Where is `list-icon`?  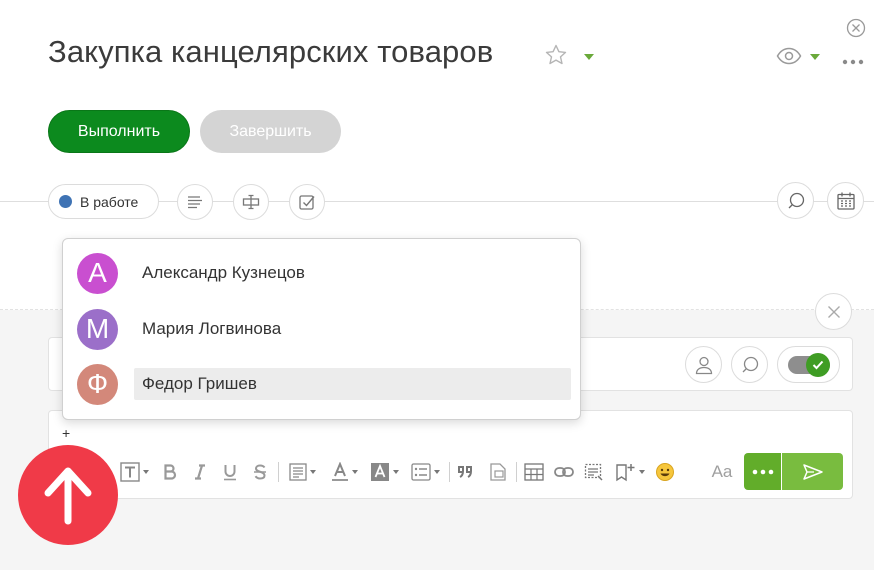 list-icon is located at coordinates (425, 472).